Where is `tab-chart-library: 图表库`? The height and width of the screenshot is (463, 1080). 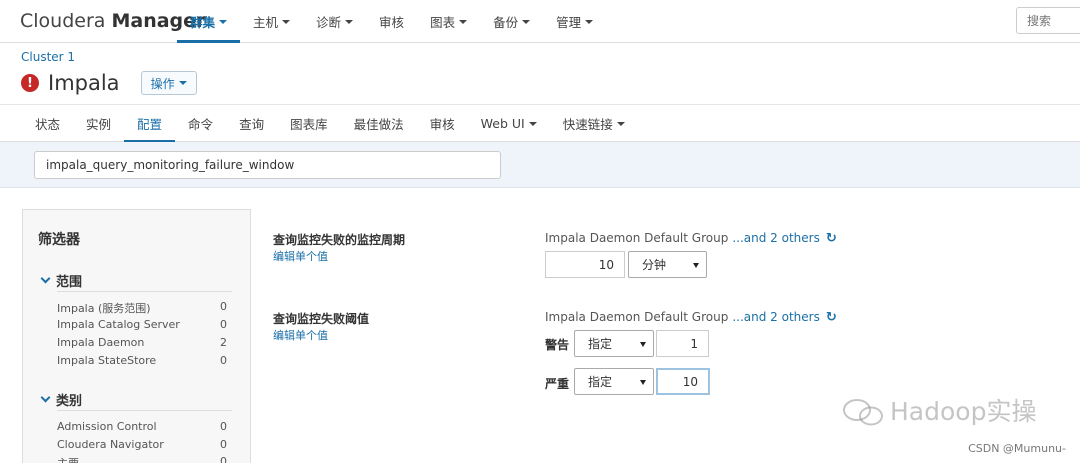 tab-chart-library: 图表库 is located at coordinates (309, 123).